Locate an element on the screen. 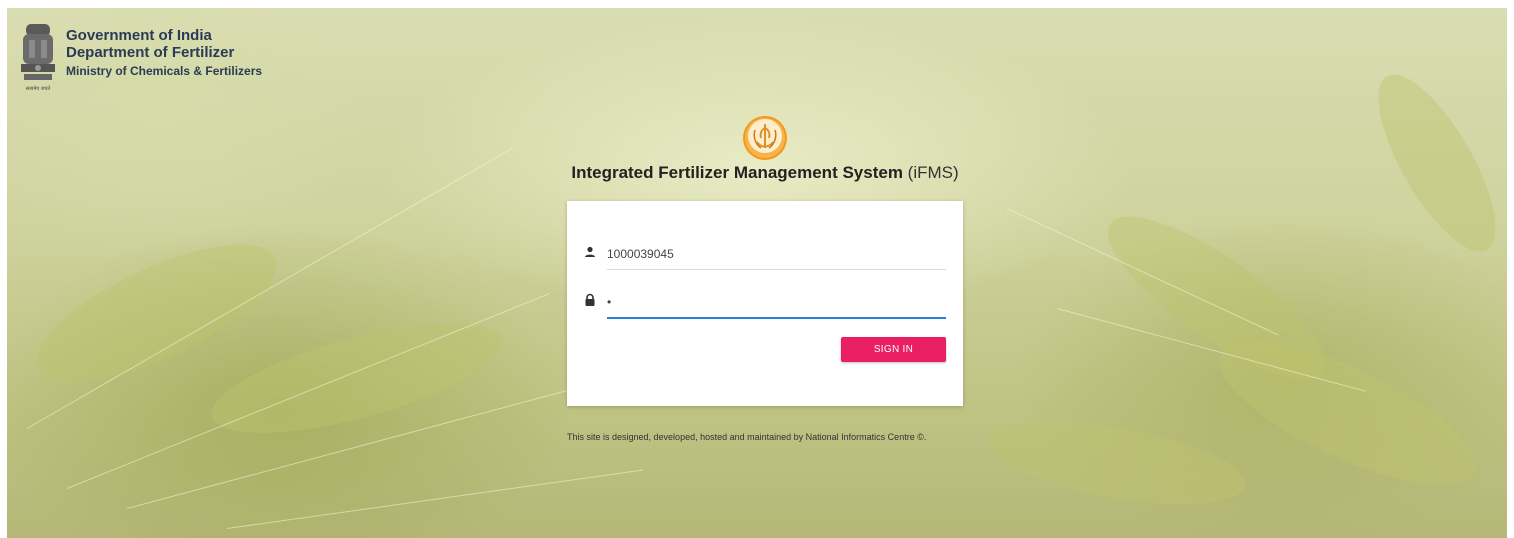  app-title-main: Integrated Fertilizer Management System is located at coordinates (737, 172).